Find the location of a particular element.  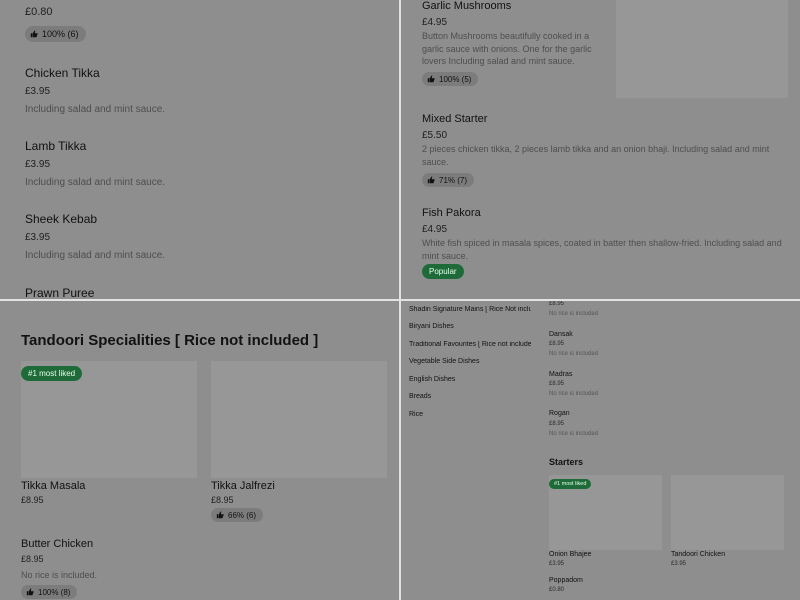

menu-item-name: Onion Bhajee is located at coordinates (570, 554).